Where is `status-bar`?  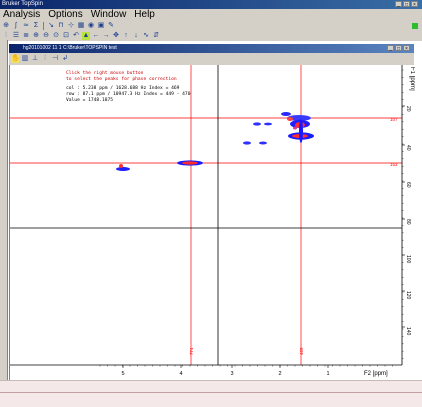 status-bar is located at coordinates (211, 393).